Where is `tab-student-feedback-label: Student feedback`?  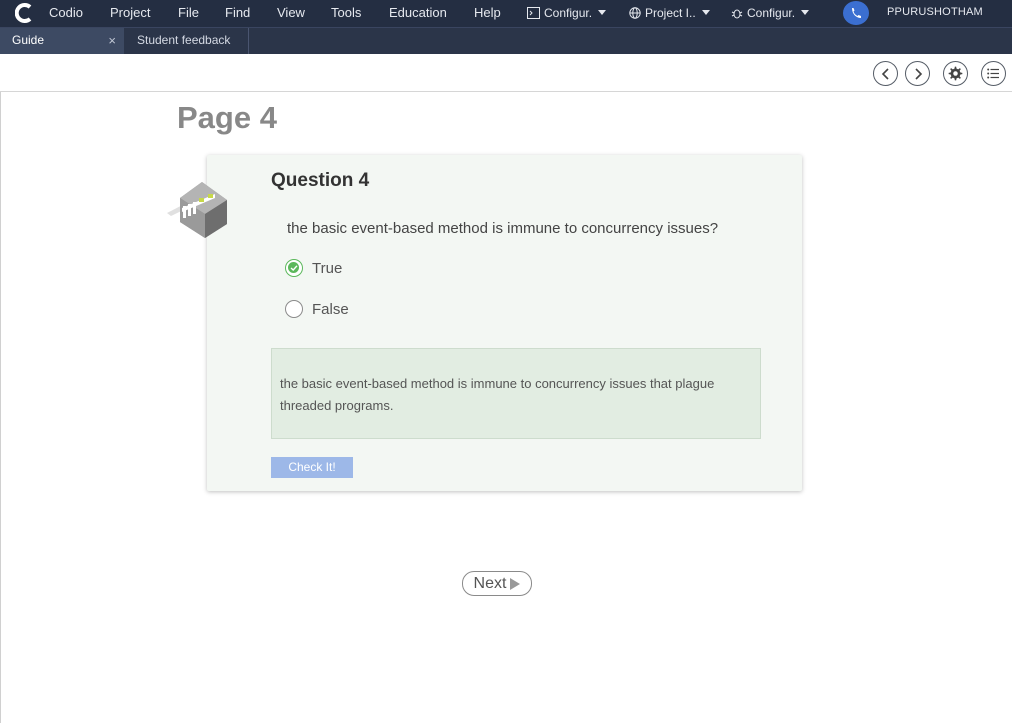
tab-student-feedback-label: Student feedback is located at coordinates (184, 40).